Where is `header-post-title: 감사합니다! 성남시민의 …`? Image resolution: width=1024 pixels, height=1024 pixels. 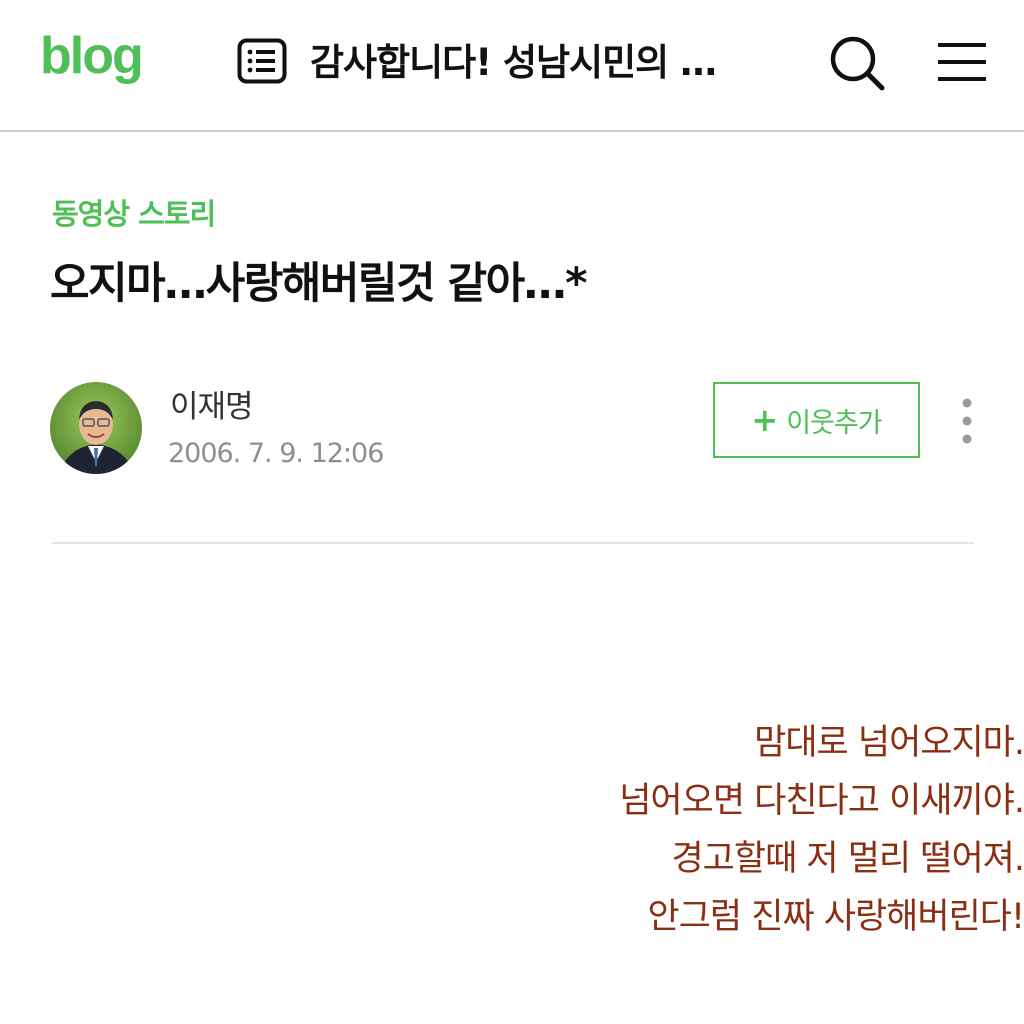
header-post-title: 감사합니다! 성남시민의 … is located at coordinates (545, 63).